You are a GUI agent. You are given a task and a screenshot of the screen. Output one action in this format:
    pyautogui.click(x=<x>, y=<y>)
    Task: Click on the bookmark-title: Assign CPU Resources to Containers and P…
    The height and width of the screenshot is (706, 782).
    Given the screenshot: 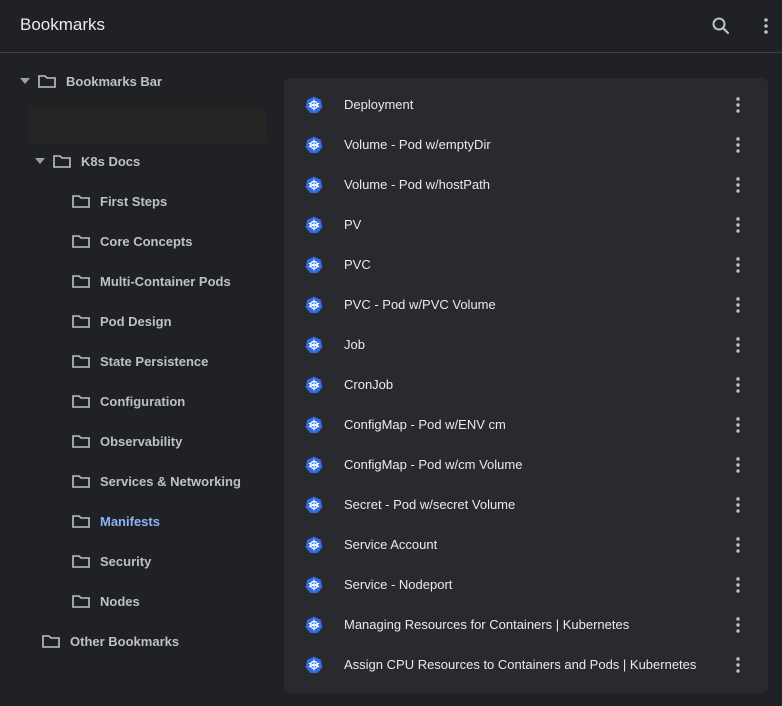 What is the action you would take?
    pyautogui.click(x=520, y=664)
    